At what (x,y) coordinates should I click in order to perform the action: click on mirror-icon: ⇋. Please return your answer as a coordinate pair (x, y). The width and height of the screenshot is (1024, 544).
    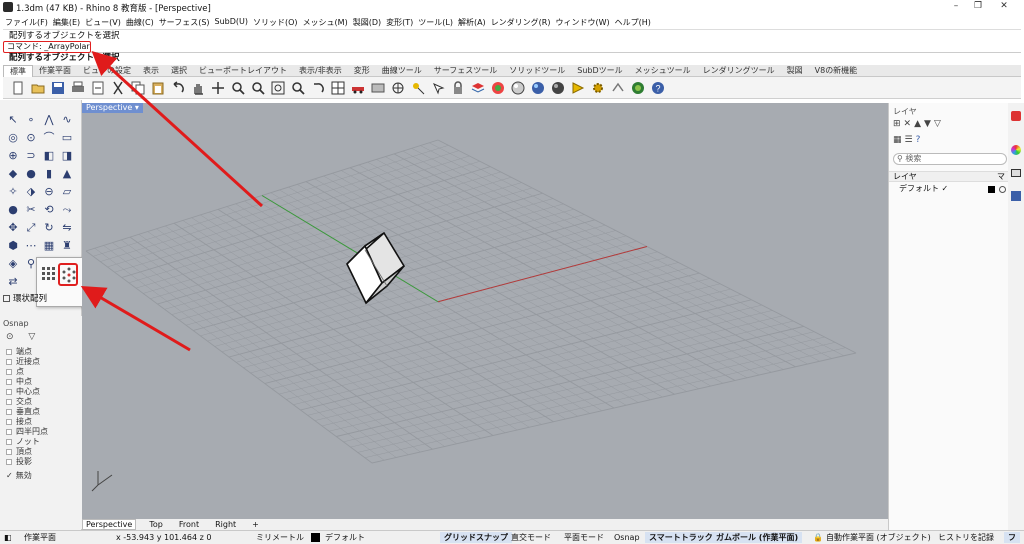
    Looking at the image, I should click on (67, 228).